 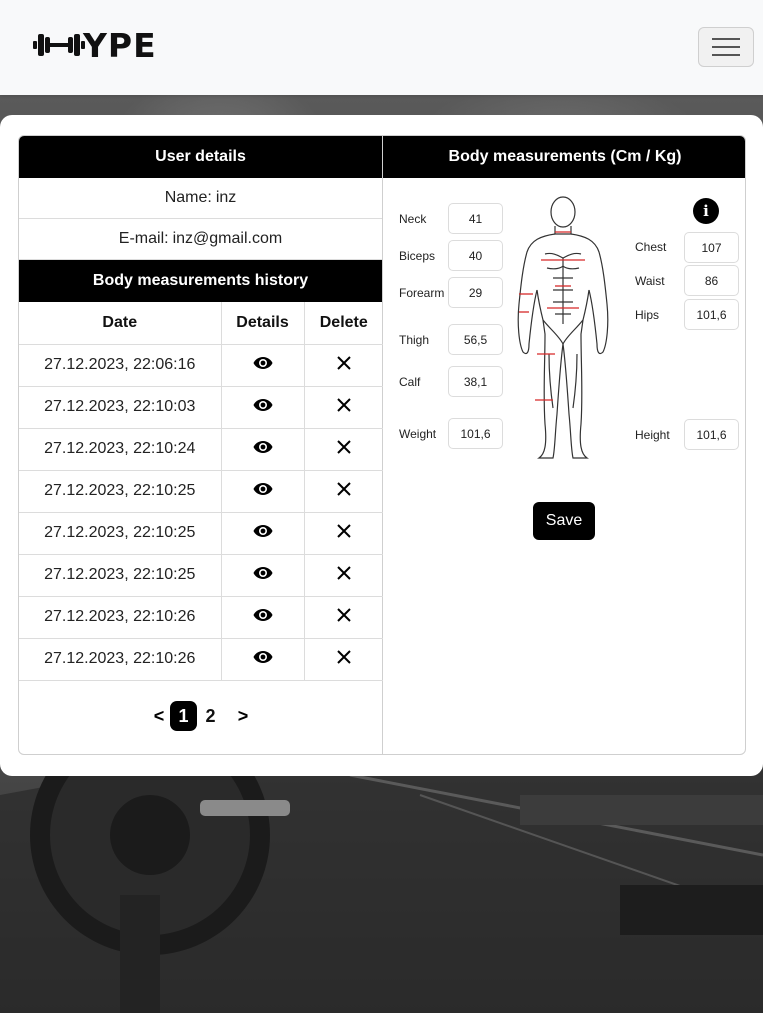 What do you see at coordinates (564, 521) in the screenshot?
I see `save-button: Save` at bounding box center [564, 521].